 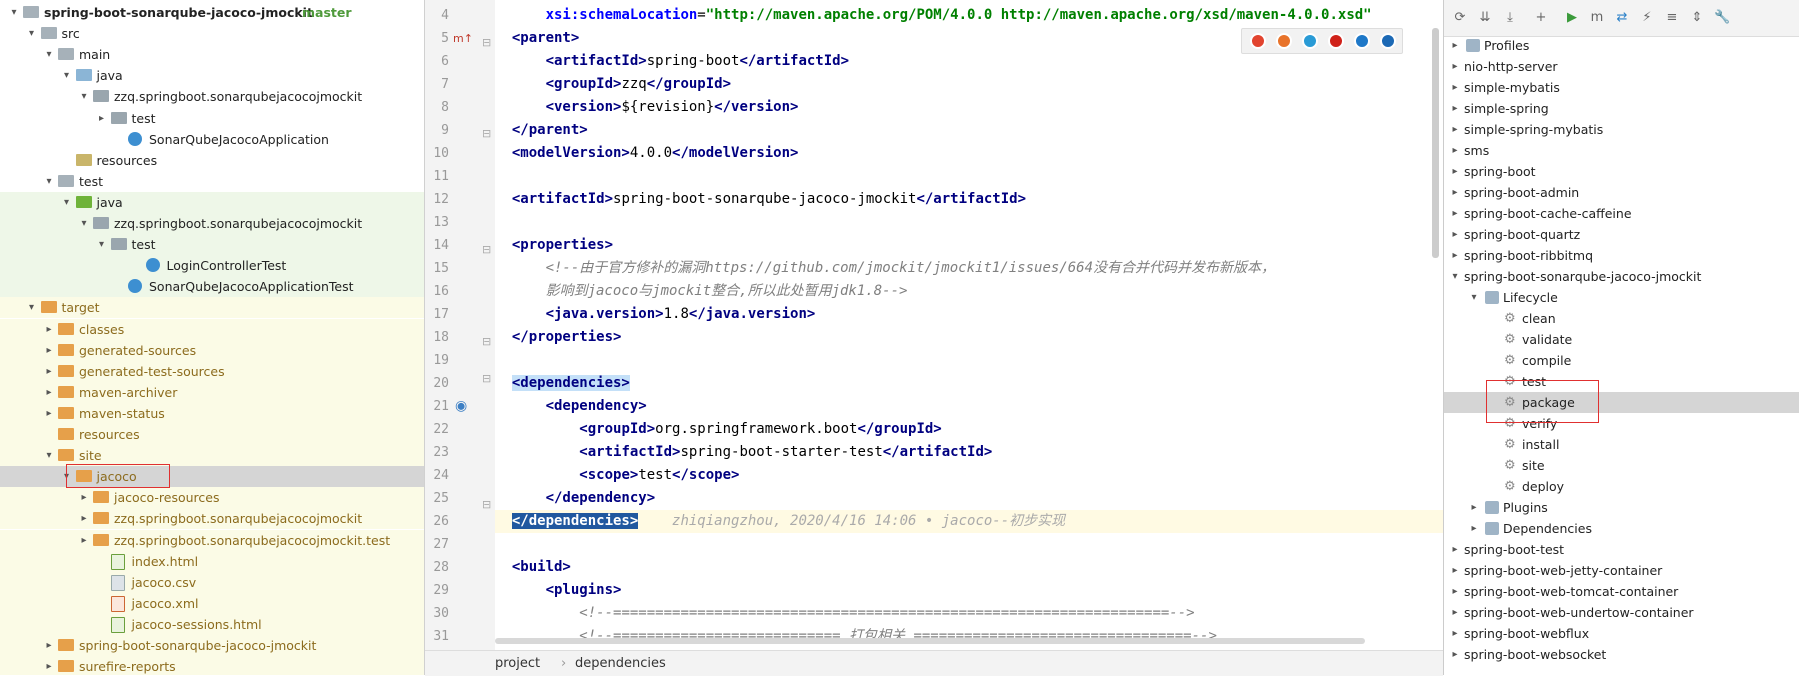 I want to click on override-marker-icon: m↑, so click(x=463, y=38).